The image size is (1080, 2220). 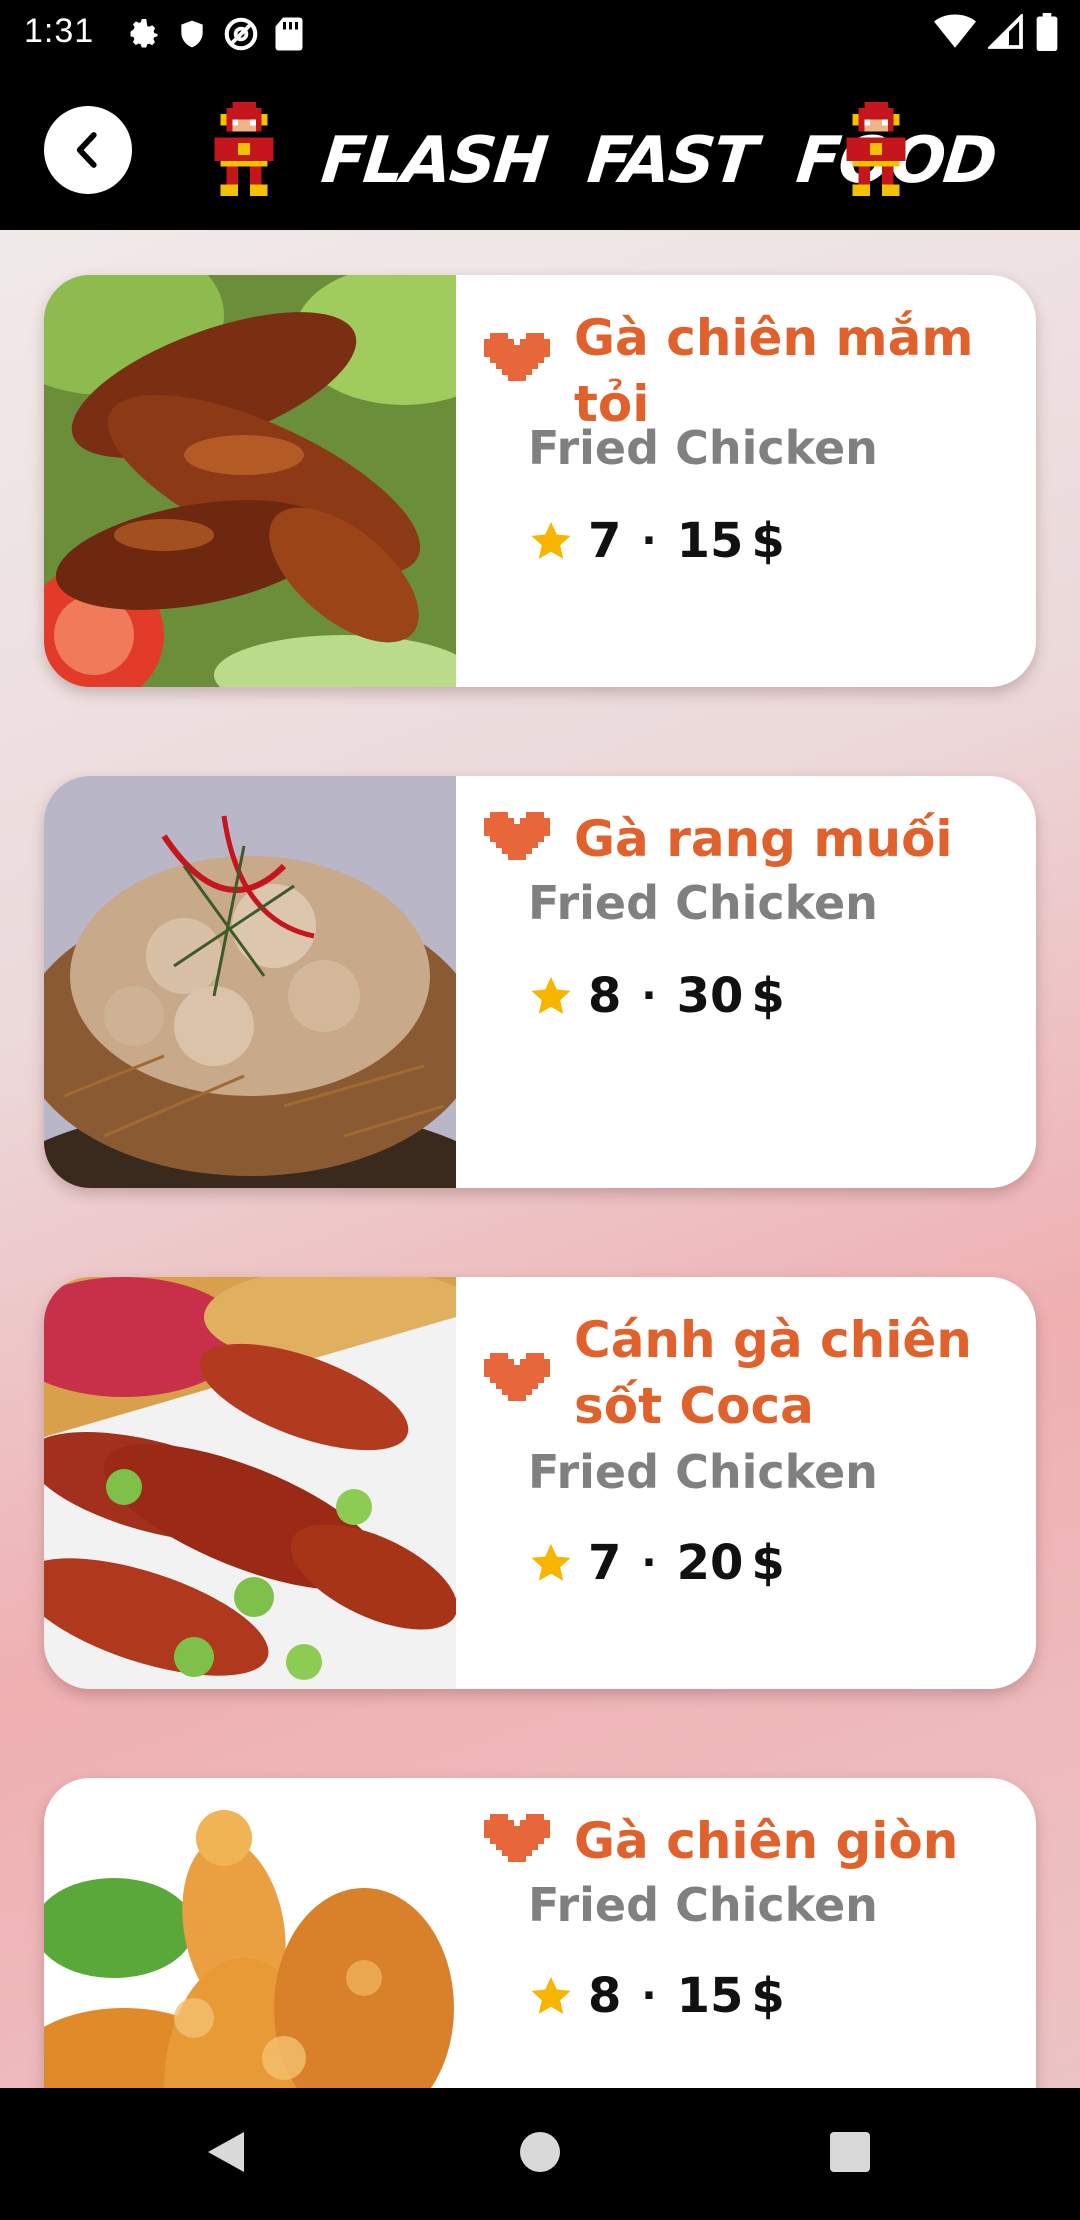 I want to click on rating-price-row: 7 · 20 $, so click(x=656, y=1563).